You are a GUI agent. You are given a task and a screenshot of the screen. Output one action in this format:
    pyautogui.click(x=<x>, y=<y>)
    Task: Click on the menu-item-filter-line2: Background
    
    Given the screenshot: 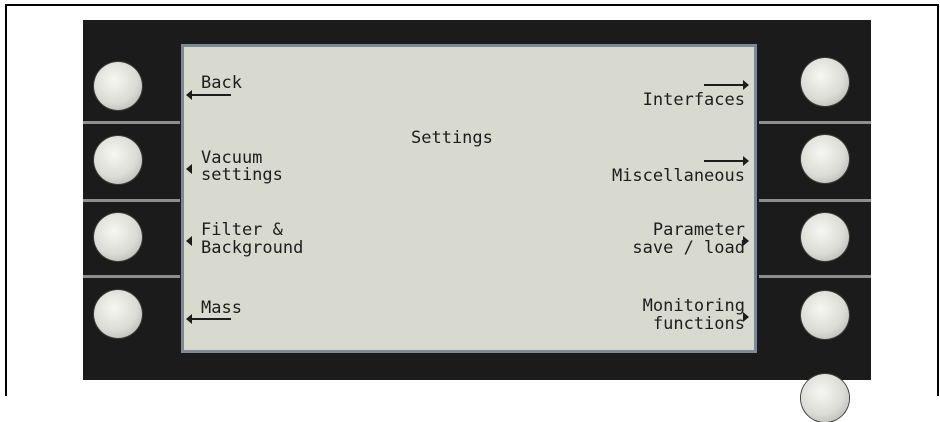 What is the action you would take?
    pyautogui.click(x=252, y=248)
    